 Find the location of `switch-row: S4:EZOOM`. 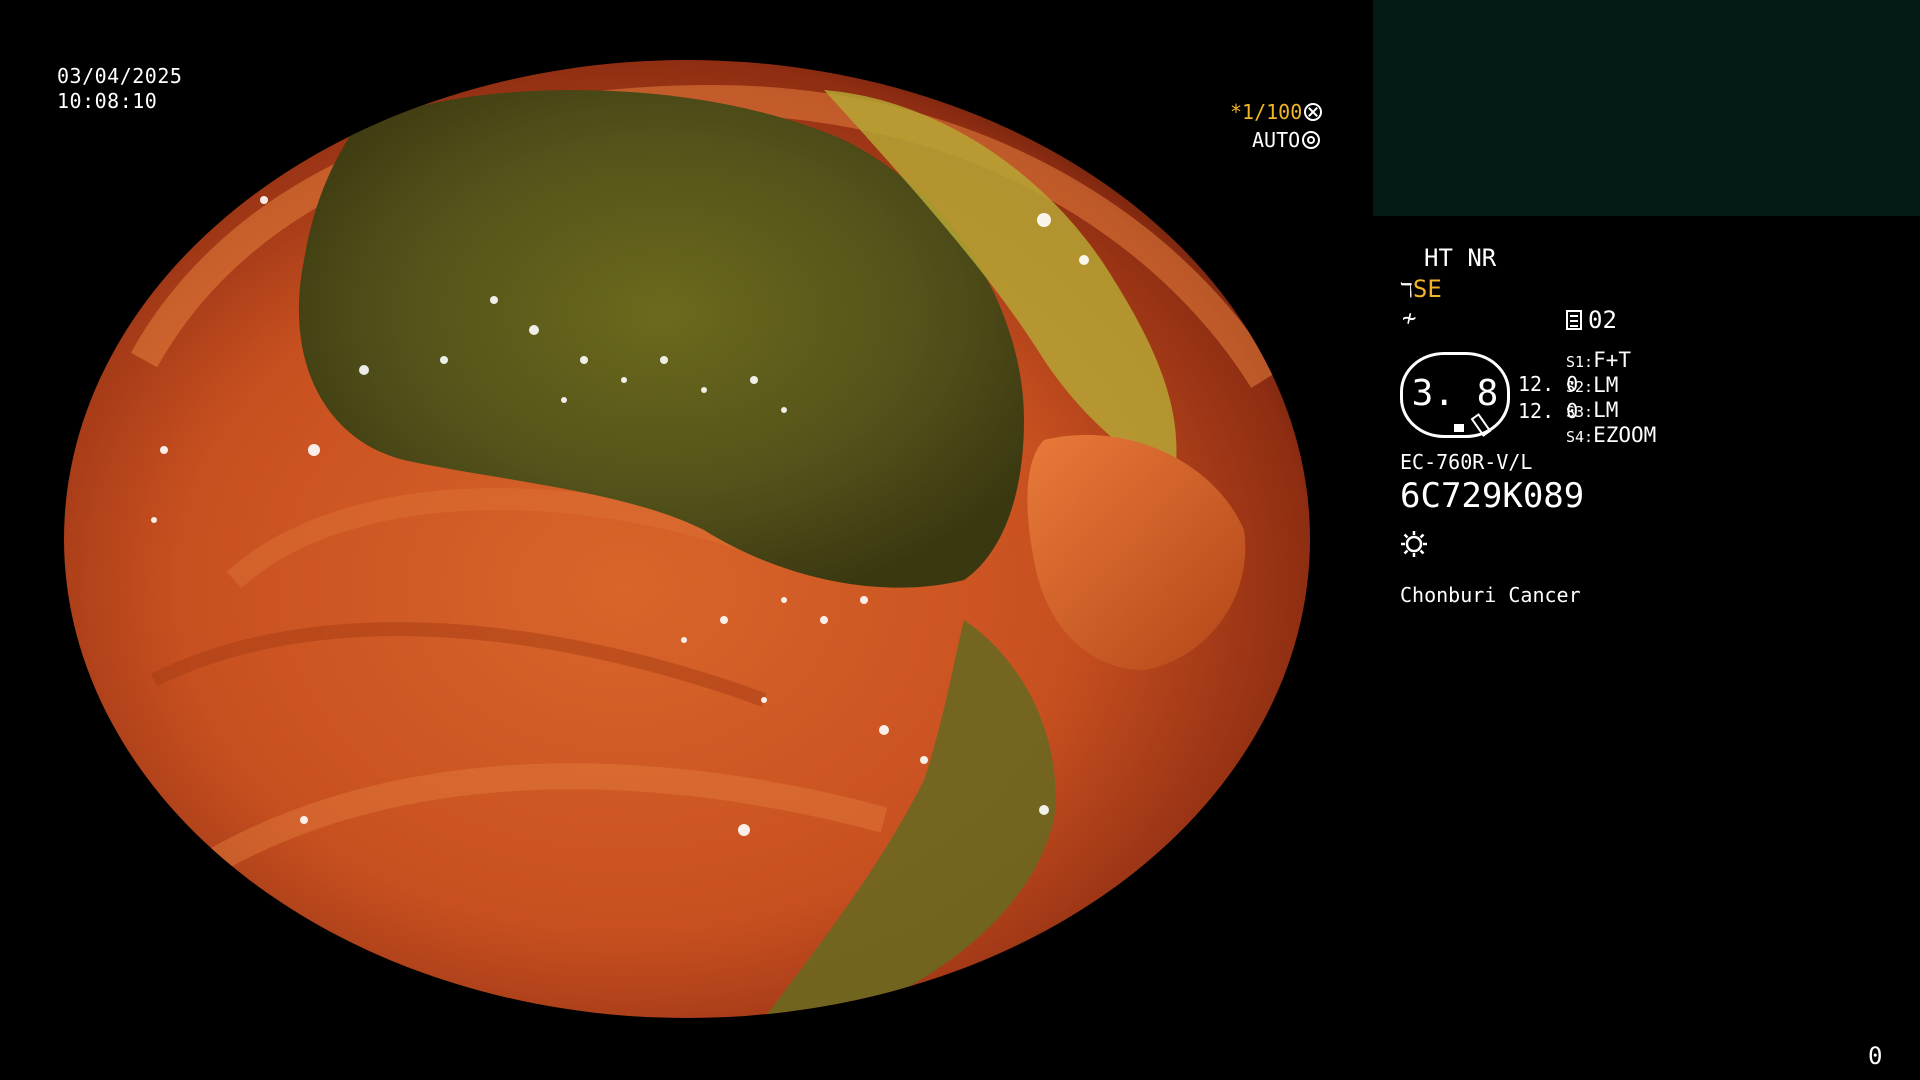

switch-row: S4:EZOOM is located at coordinates (1611, 435).